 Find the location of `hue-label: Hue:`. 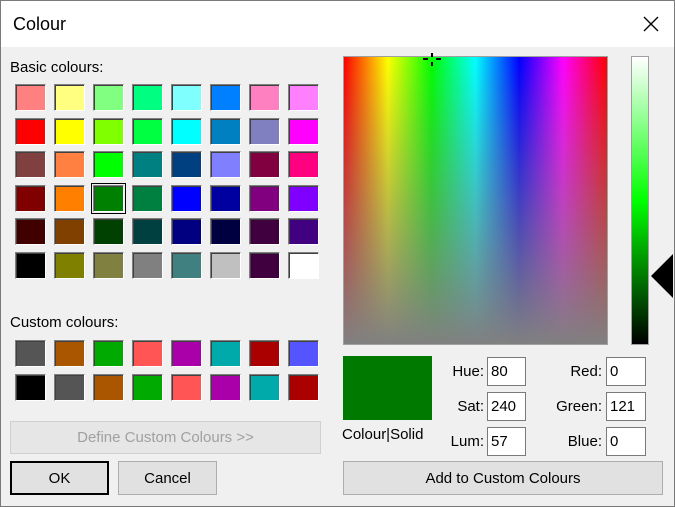

hue-label: Hue: is located at coordinates (468, 371).